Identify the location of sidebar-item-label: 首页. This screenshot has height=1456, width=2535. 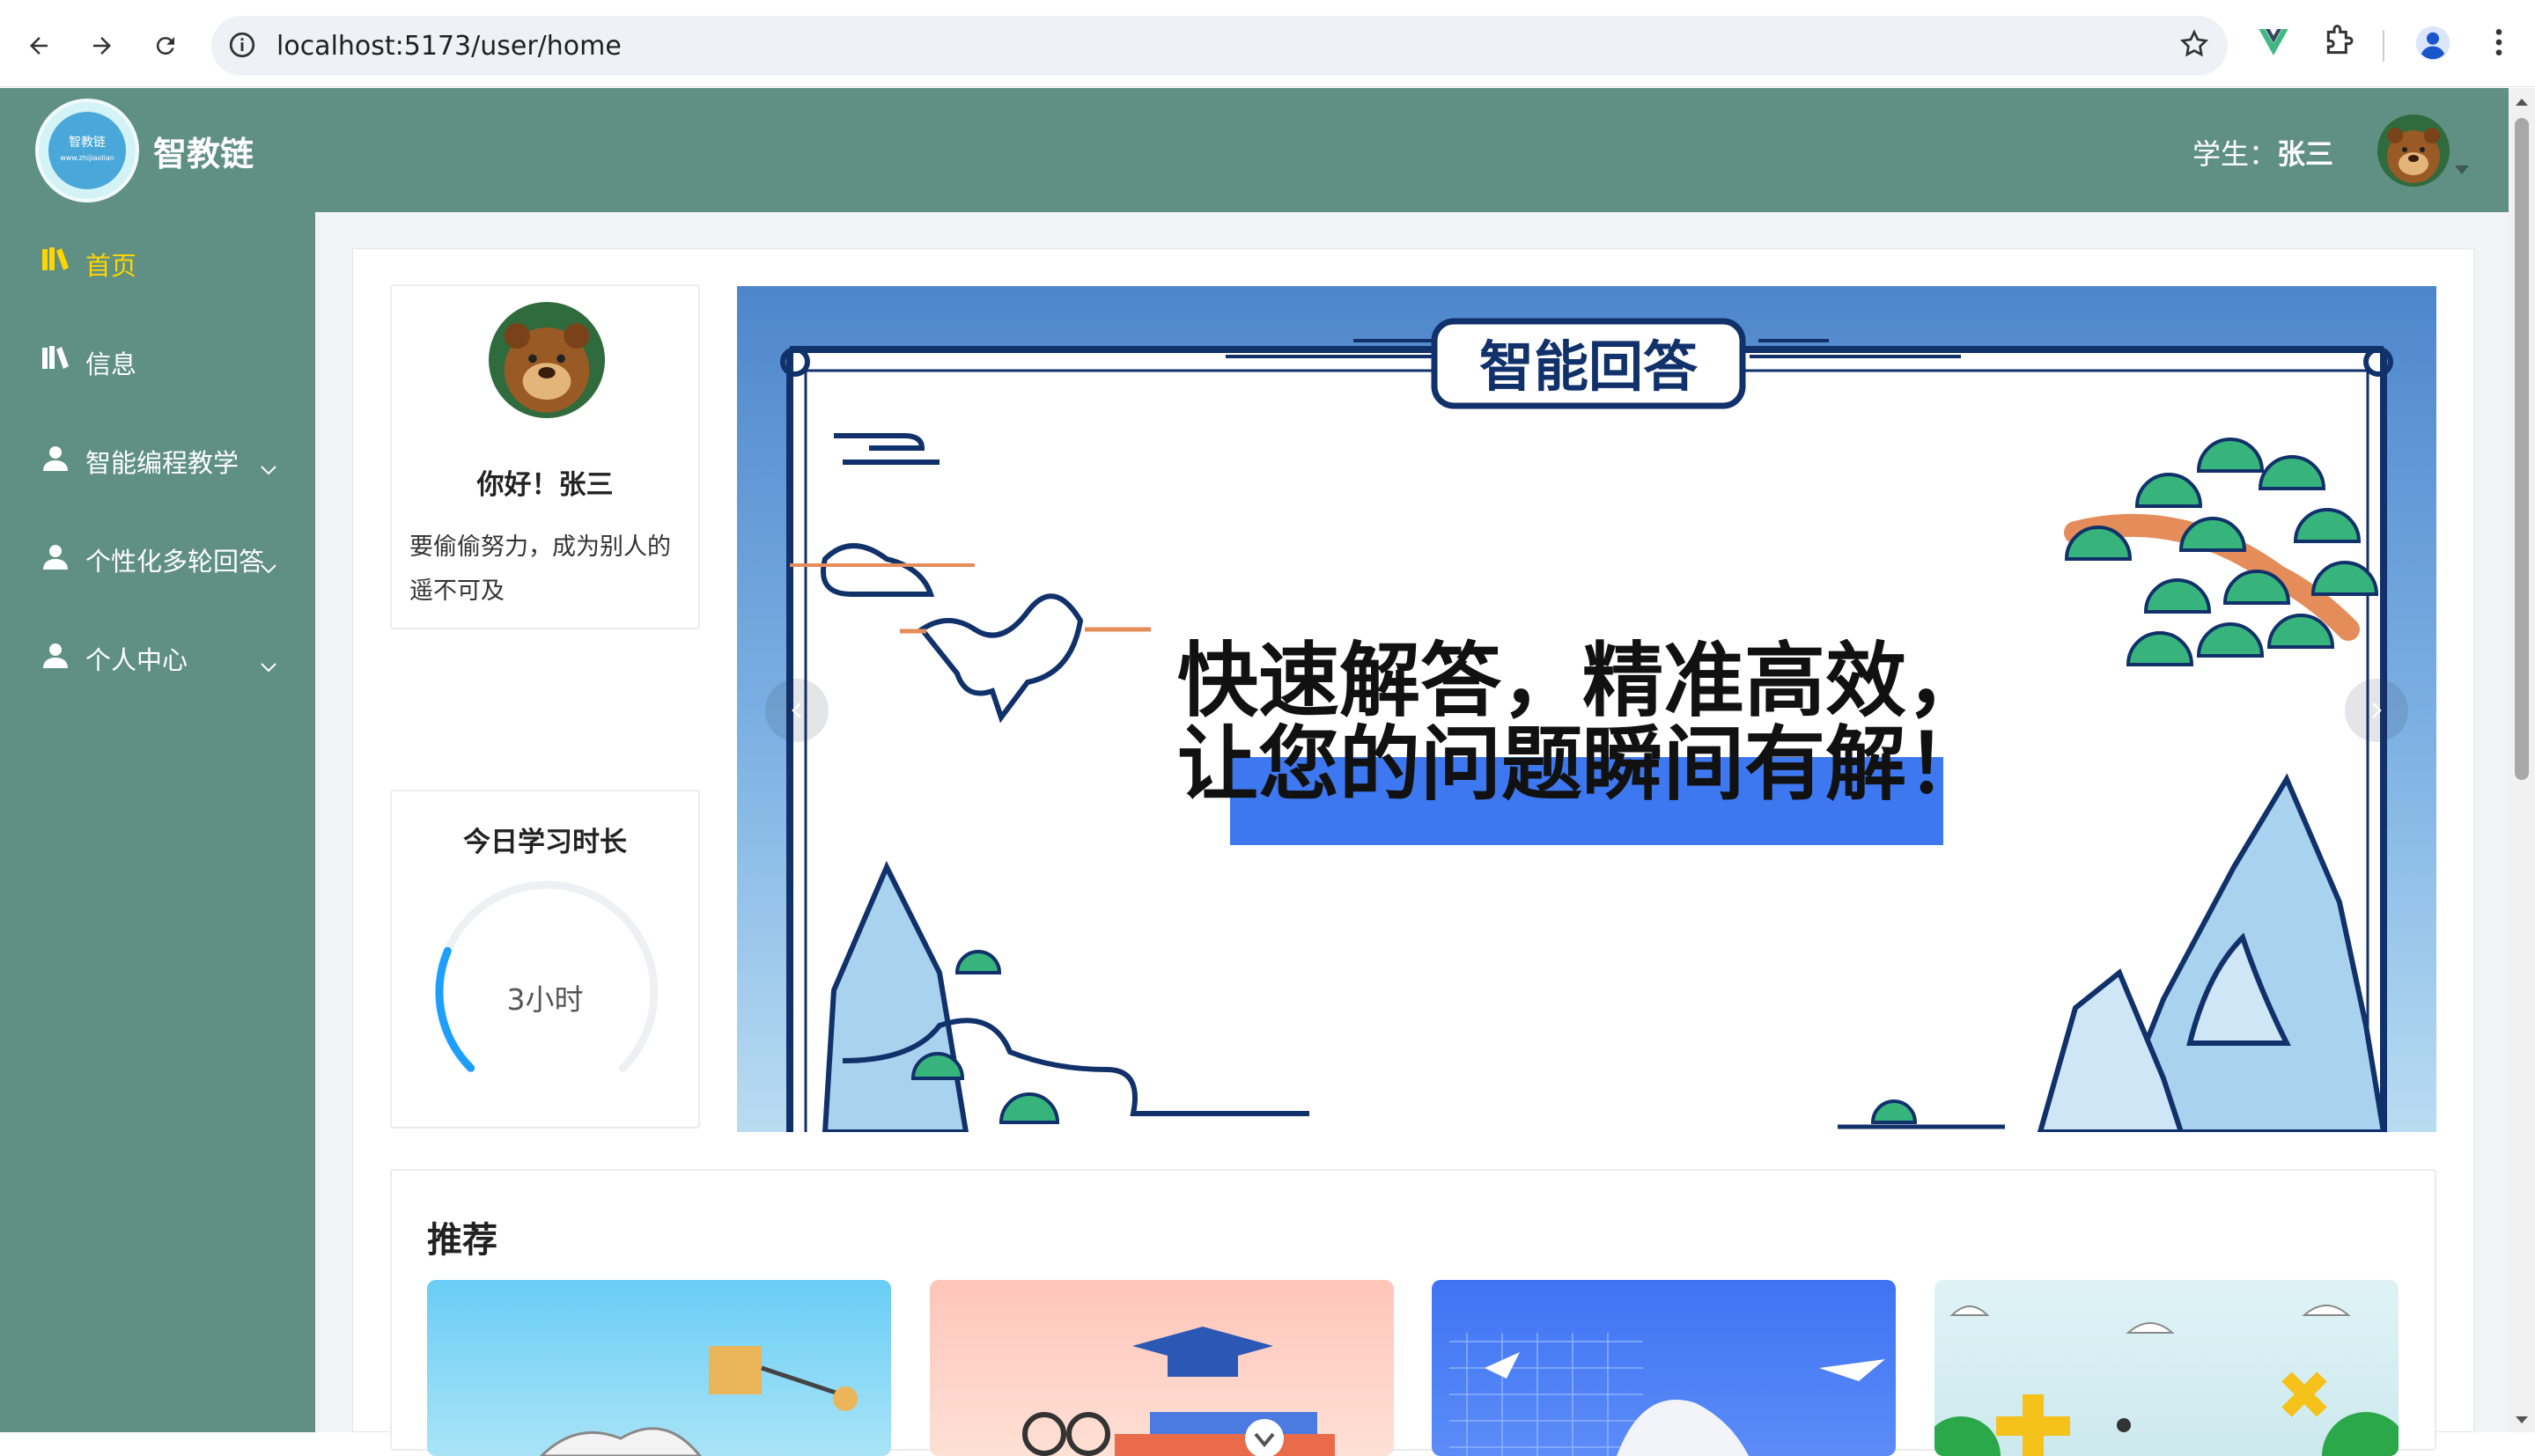
(111, 266).